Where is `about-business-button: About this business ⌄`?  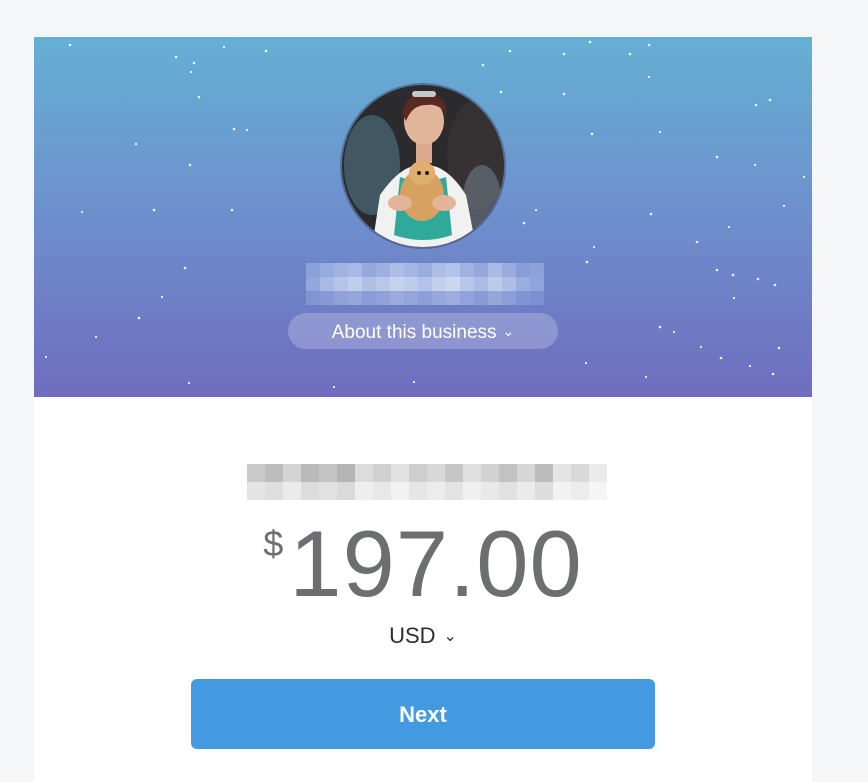
about-business-button: About this business ⌄ is located at coordinates (423, 331).